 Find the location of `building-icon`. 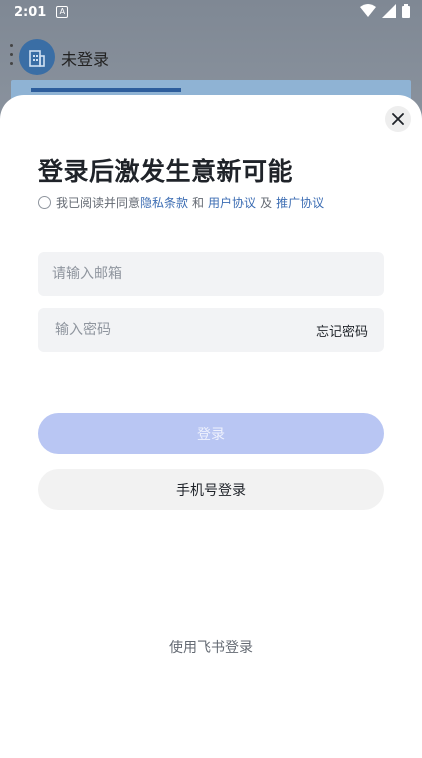

building-icon is located at coordinates (37, 58).